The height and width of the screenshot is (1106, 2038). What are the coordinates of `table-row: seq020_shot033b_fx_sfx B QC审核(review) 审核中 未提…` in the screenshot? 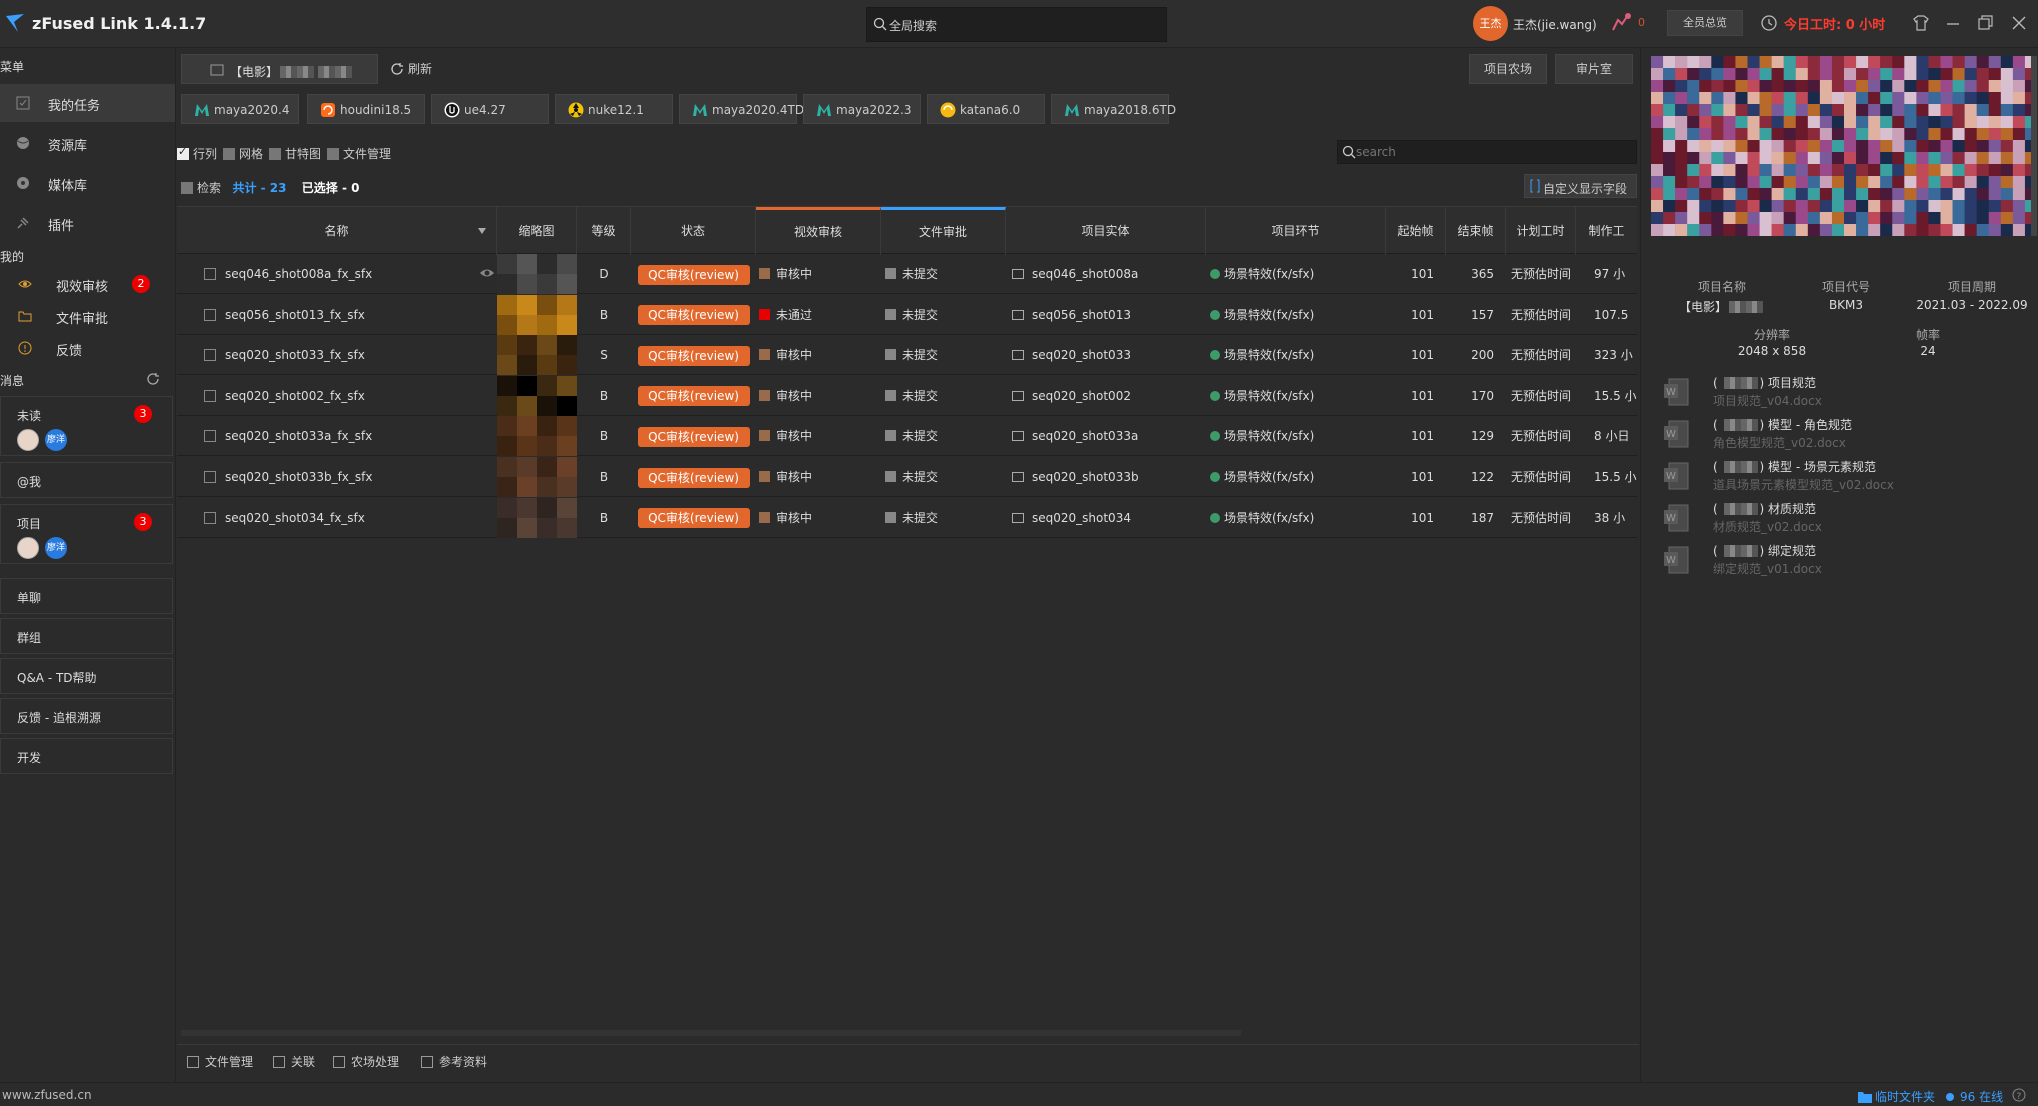 It's located at (907, 477).